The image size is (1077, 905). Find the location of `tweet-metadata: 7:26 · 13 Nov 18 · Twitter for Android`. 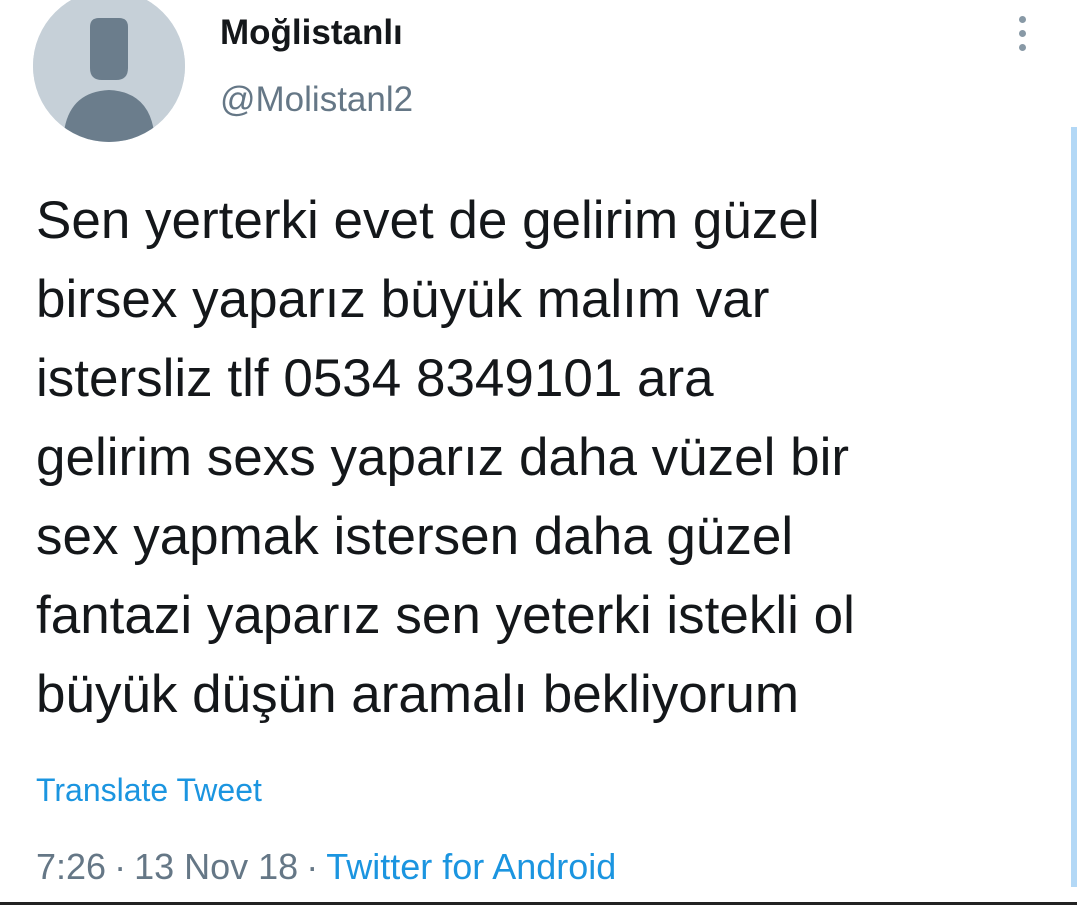

tweet-metadata: 7:26 · 13 Nov 18 · Twitter for Android is located at coordinates (326, 867).